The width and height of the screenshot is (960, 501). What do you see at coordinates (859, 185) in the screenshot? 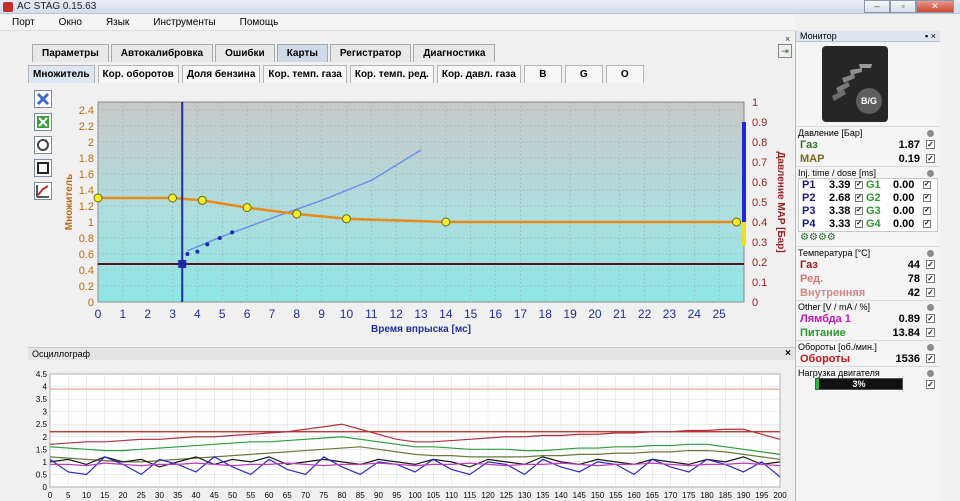
I see `inj-p1-checkbox: ✓` at bounding box center [859, 185].